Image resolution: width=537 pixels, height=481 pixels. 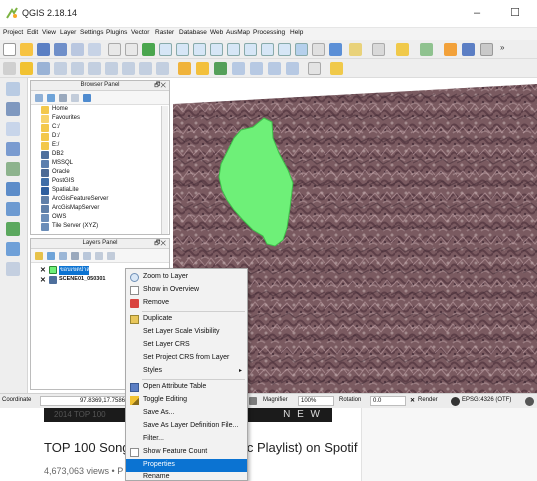 I want to click on add-mssql-layer-icon, so click(x=13, y=169).